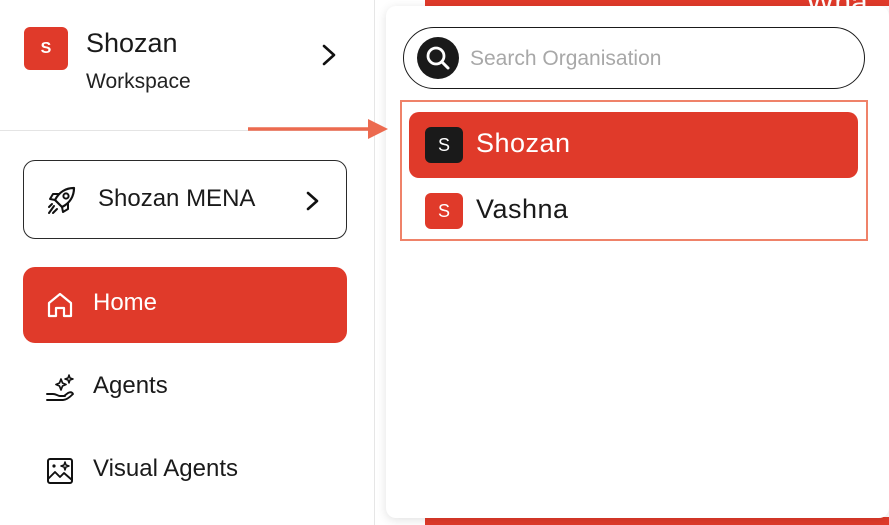  What do you see at coordinates (60, 387) in the screenshot?
I see `agents-icon` at bounding box center [60, 387].